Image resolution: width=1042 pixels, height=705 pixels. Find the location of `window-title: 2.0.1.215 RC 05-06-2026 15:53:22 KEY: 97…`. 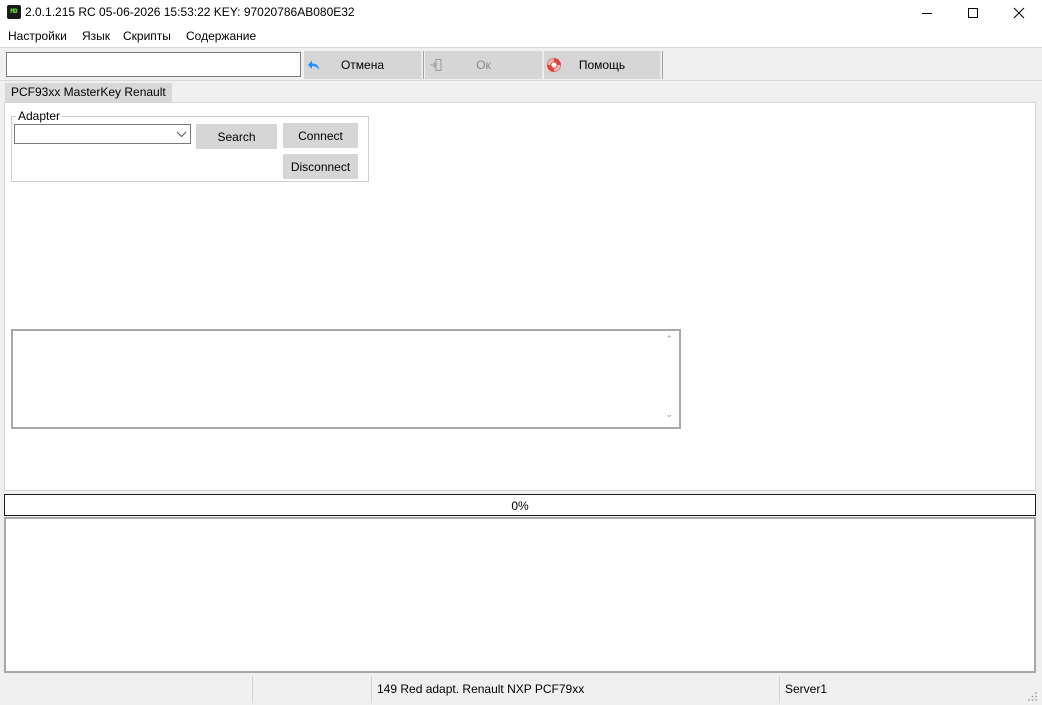

window-title: 2.0.1.215 RC 05-06-2026 15:53:22 KEY: 97… is located at coordinates (190, 12).